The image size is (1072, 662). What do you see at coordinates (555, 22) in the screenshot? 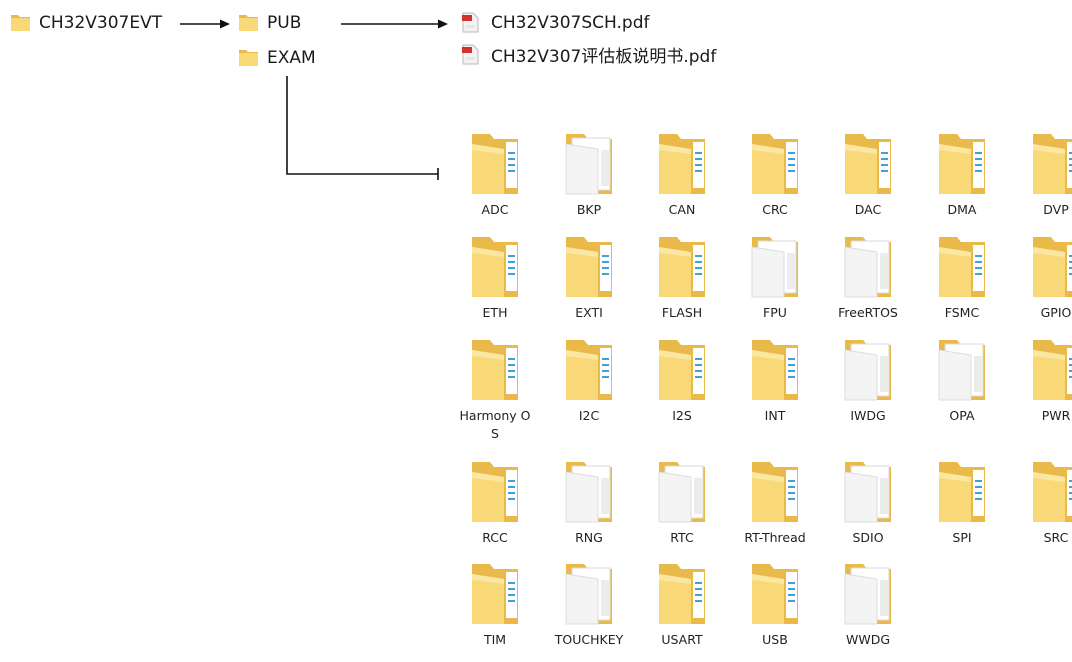
I see `pdf-file: CH32V307SCH.pdf` at bounding box center [555, 22].